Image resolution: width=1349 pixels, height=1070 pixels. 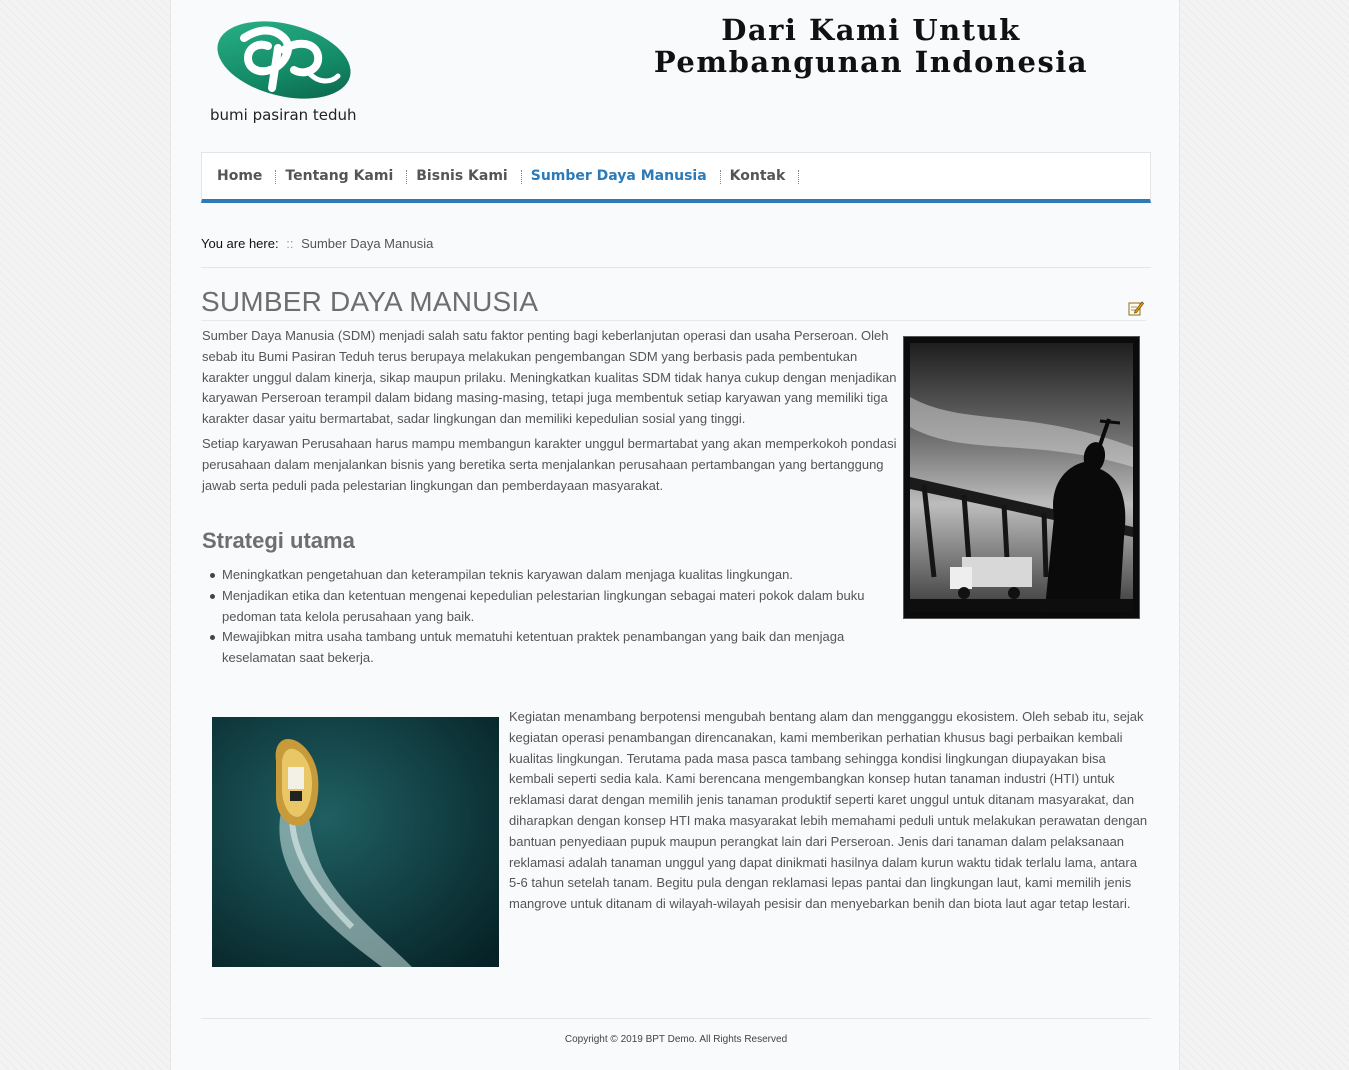 I want to click on tugboat-image, so click(x=355, y=842).